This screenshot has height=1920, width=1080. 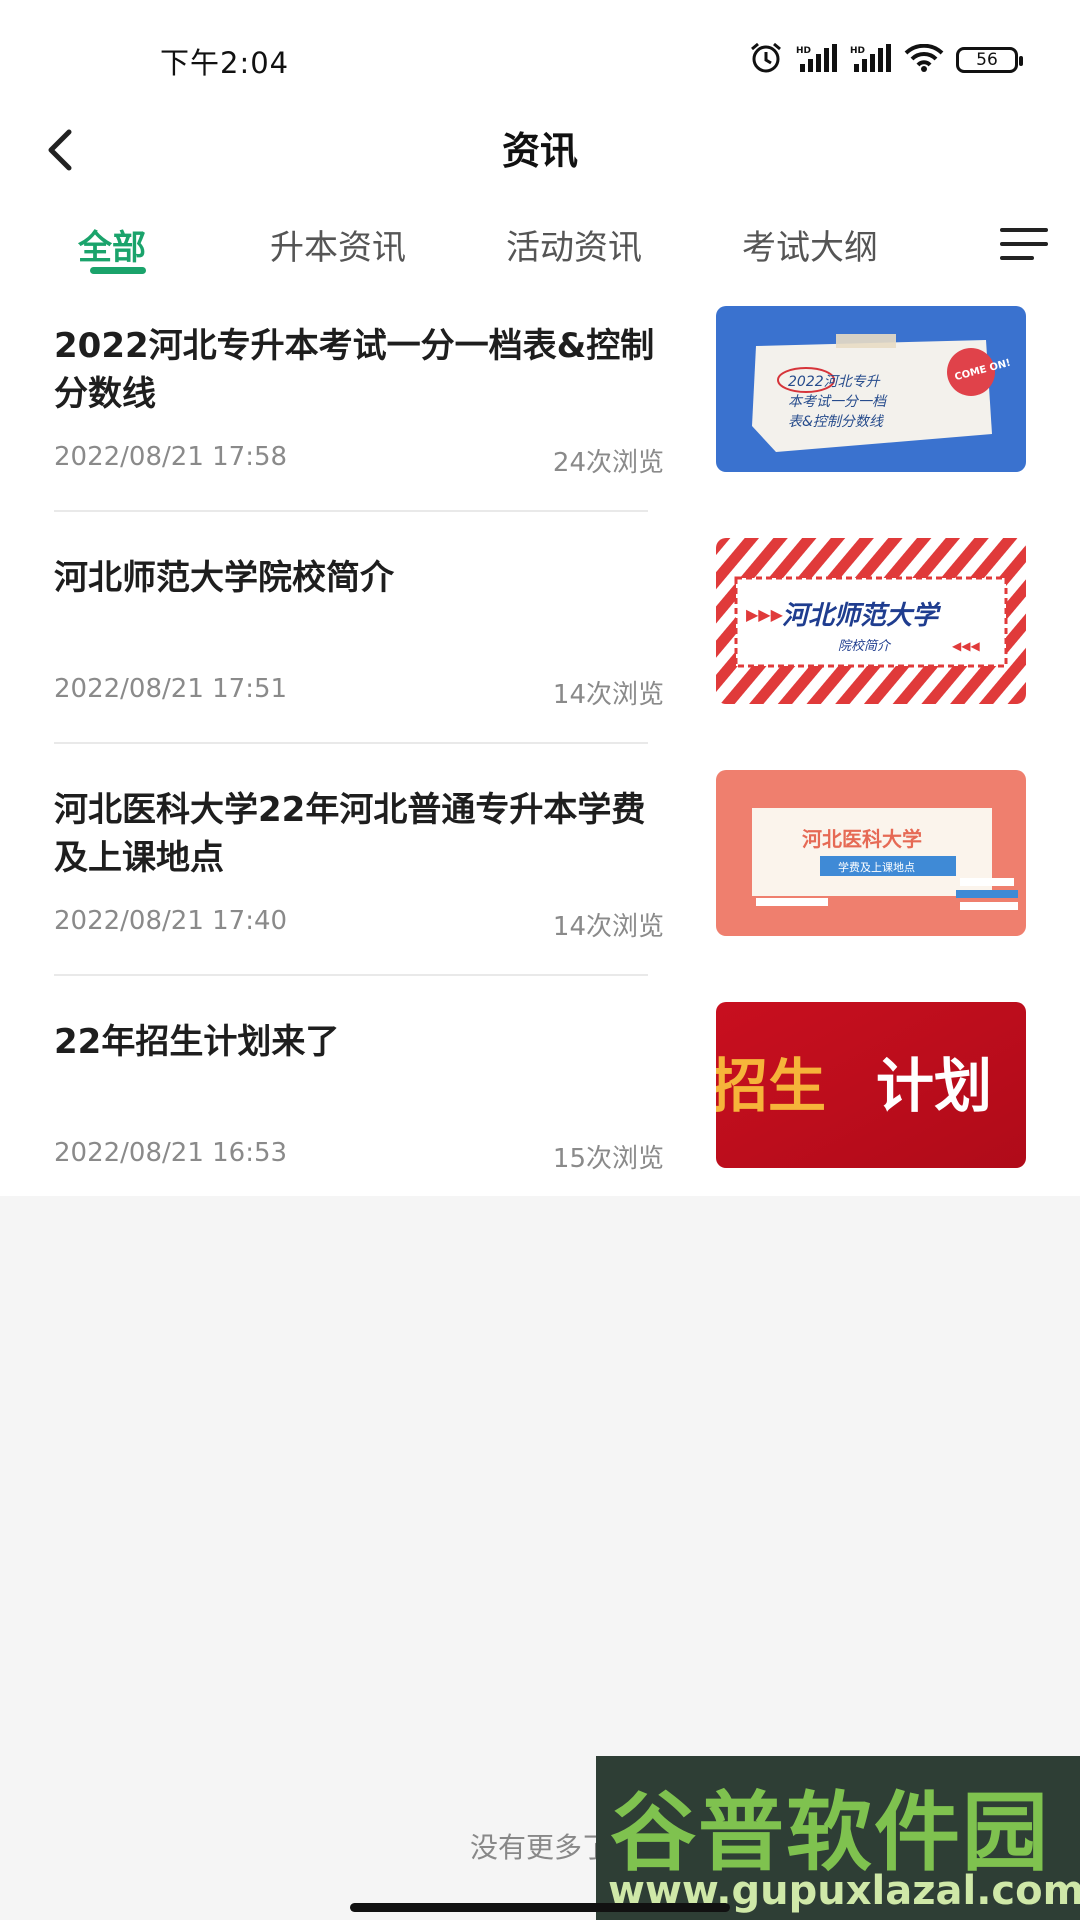 What do you see at coordinates (876, 867) in the screenshot?
I see `thumb-subheading: 学费及上课地点` at bounding box center [876, 867].